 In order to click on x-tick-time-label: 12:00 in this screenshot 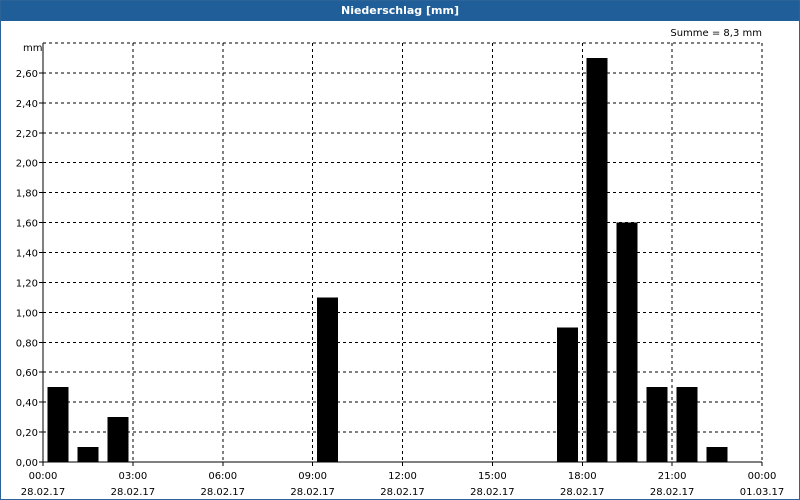, I will do `click(402, 476)`.